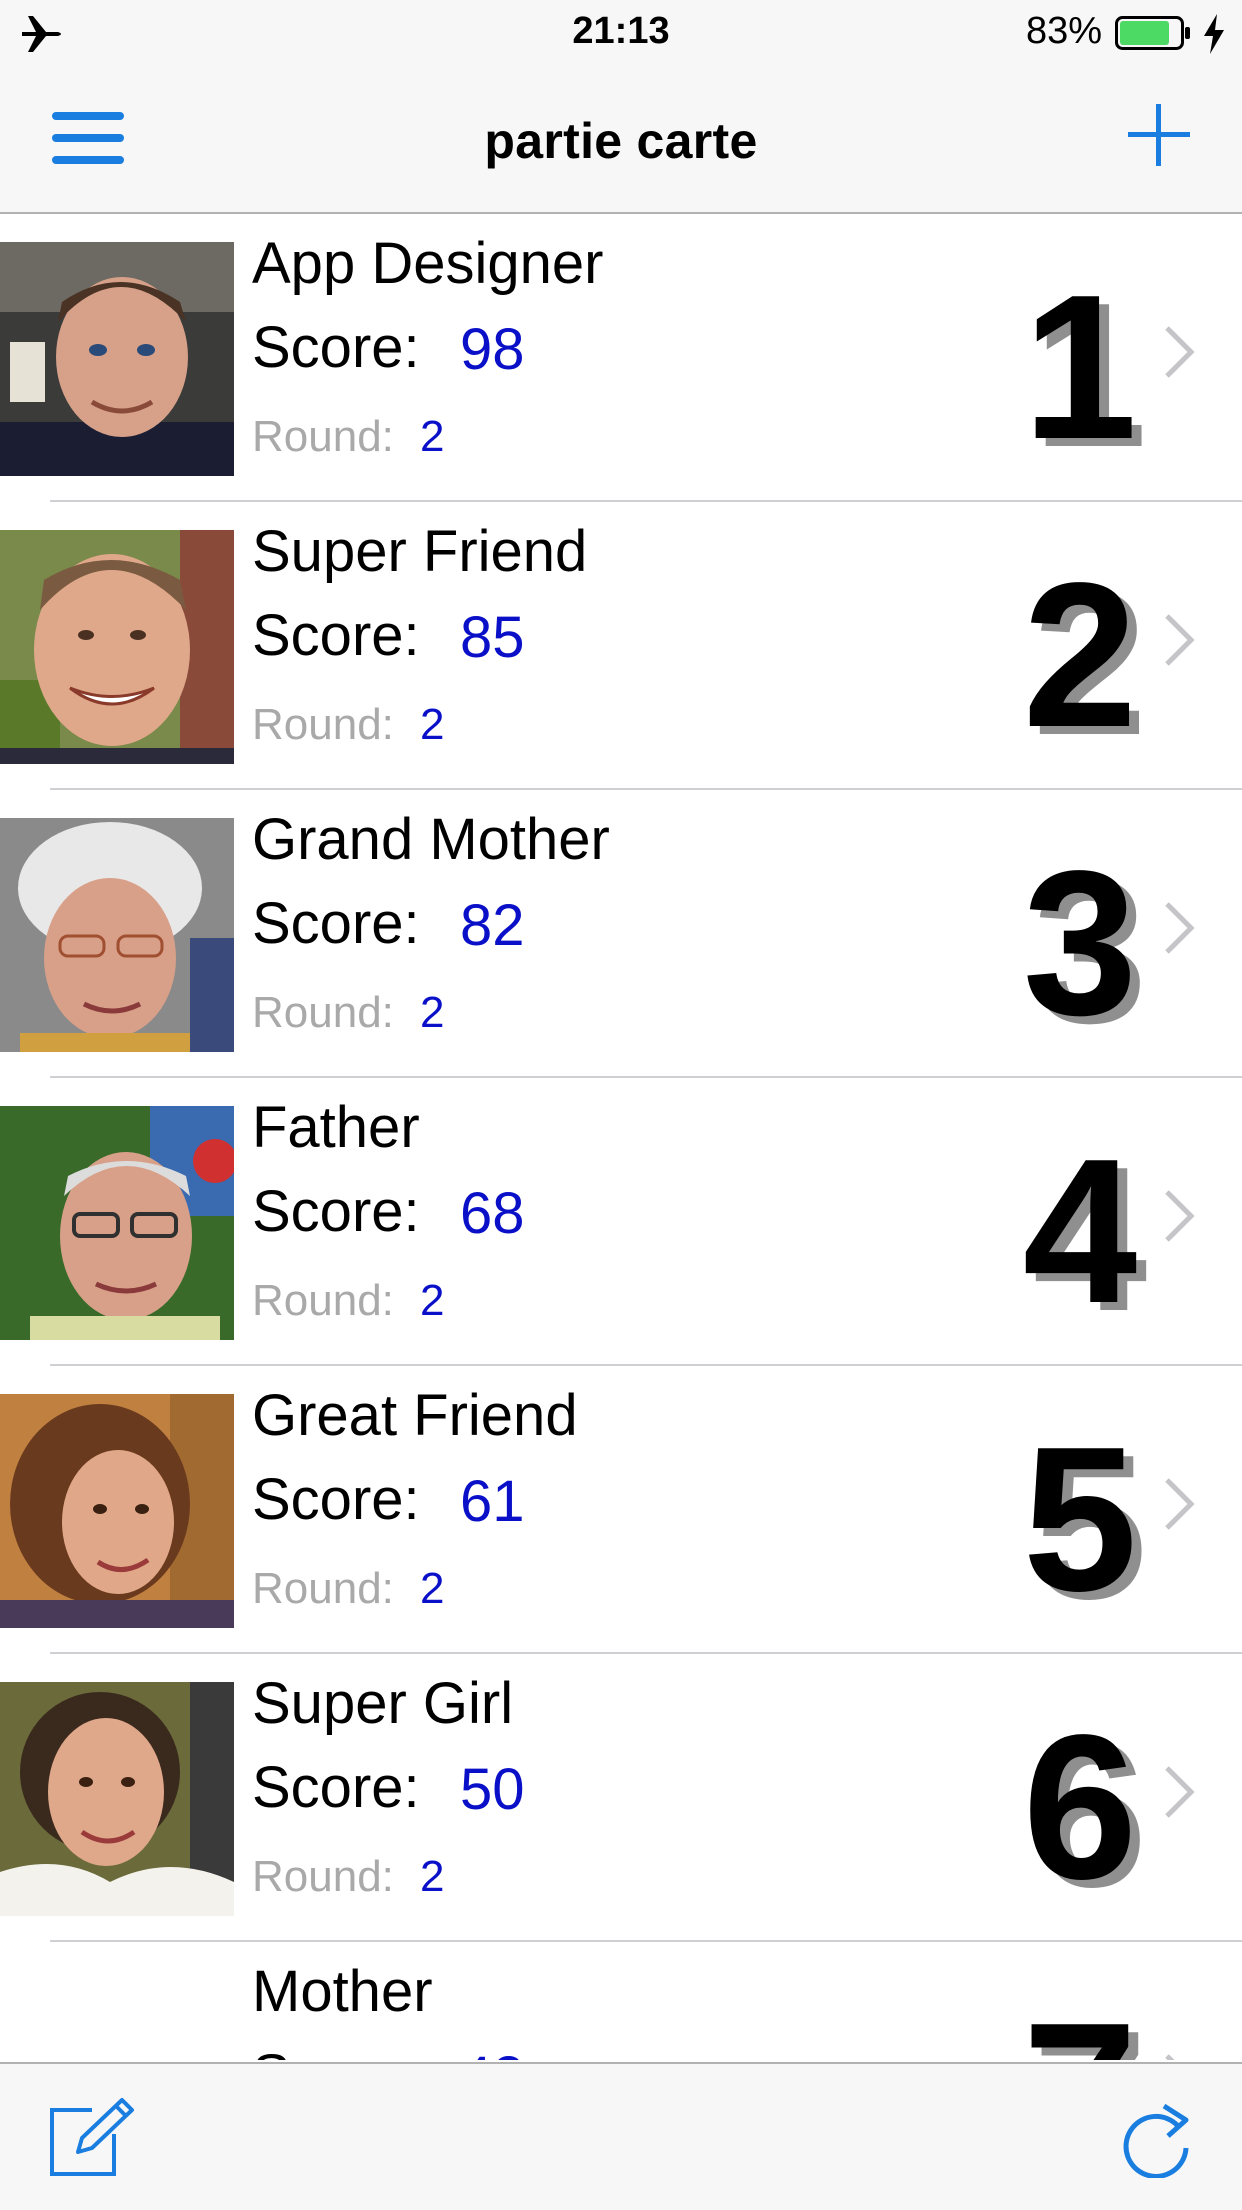 This screenshot has height=2210, width=1242. Describe the element at coordinates (1152, 33) in the screenshot. I see `battery-icon` at that location.